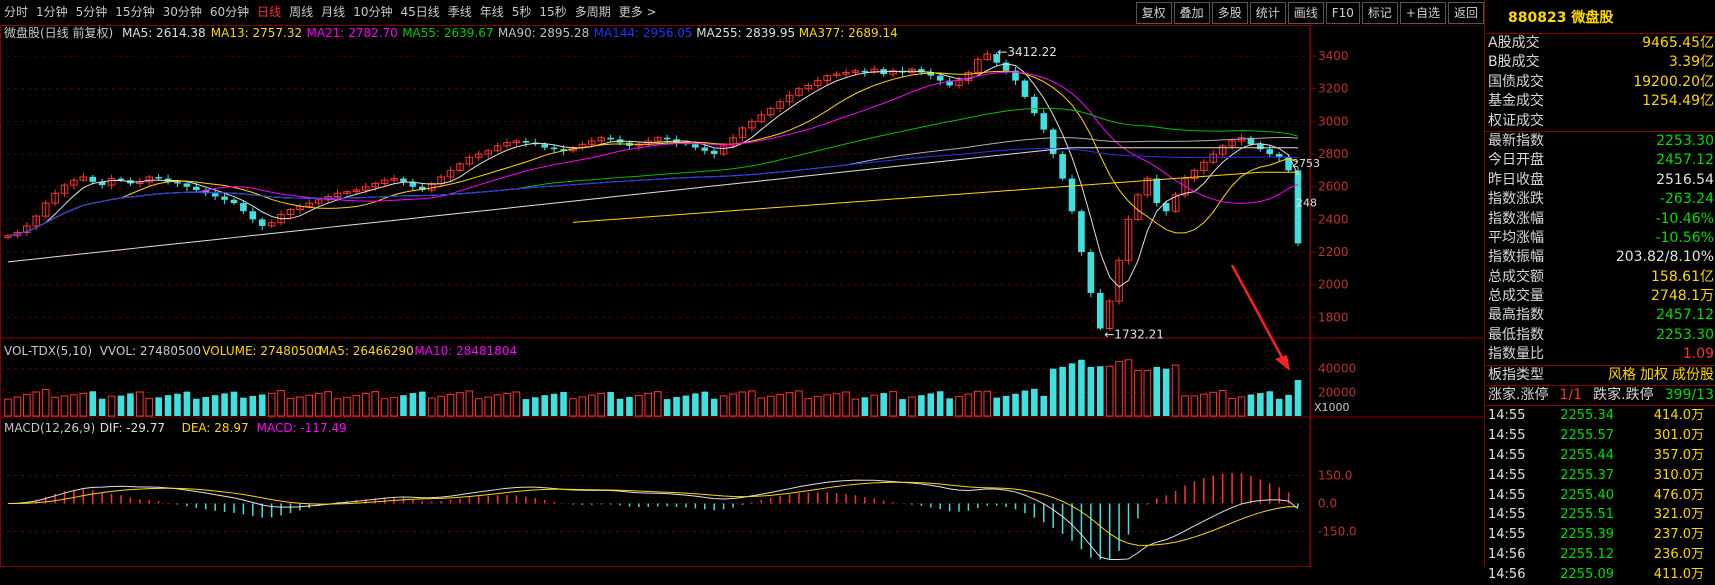 Image resolution: width=1715 pixels, height=585 pixels. I want to click on period-tab: 月线, so click(333, 12).